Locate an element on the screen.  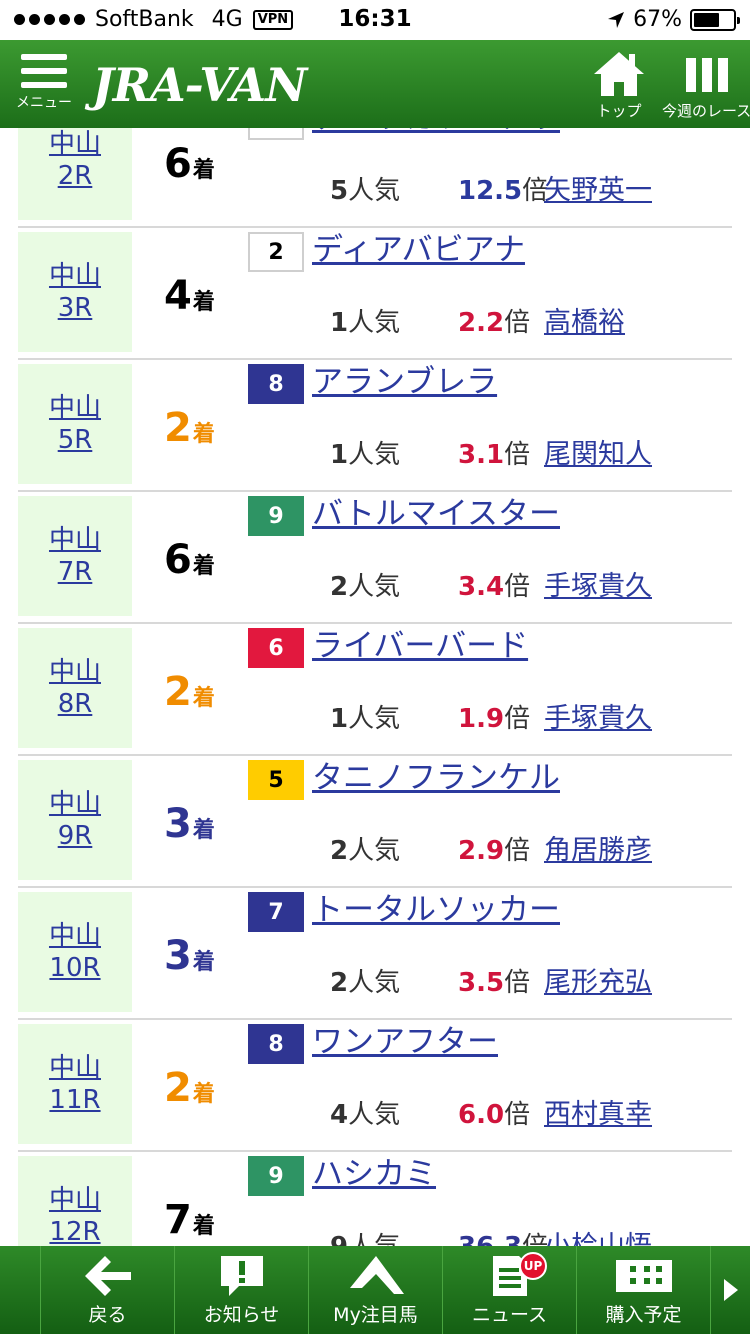
horse-name-link: アランブレラ is located at coordinates (404, 382).